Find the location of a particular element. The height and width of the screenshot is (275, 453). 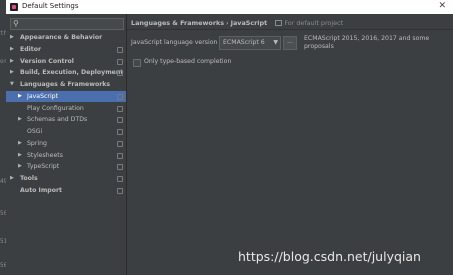

language-version-select: ECMAScript 6 ▼ is located at coordinates (250, 43).